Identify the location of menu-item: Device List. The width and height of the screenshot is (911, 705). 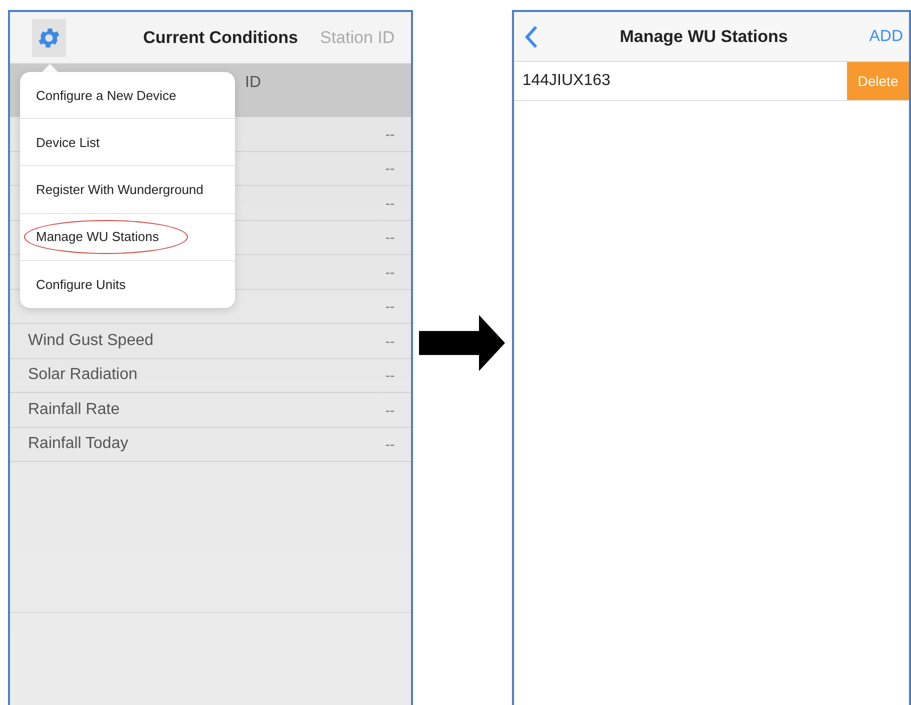
(127, 142).